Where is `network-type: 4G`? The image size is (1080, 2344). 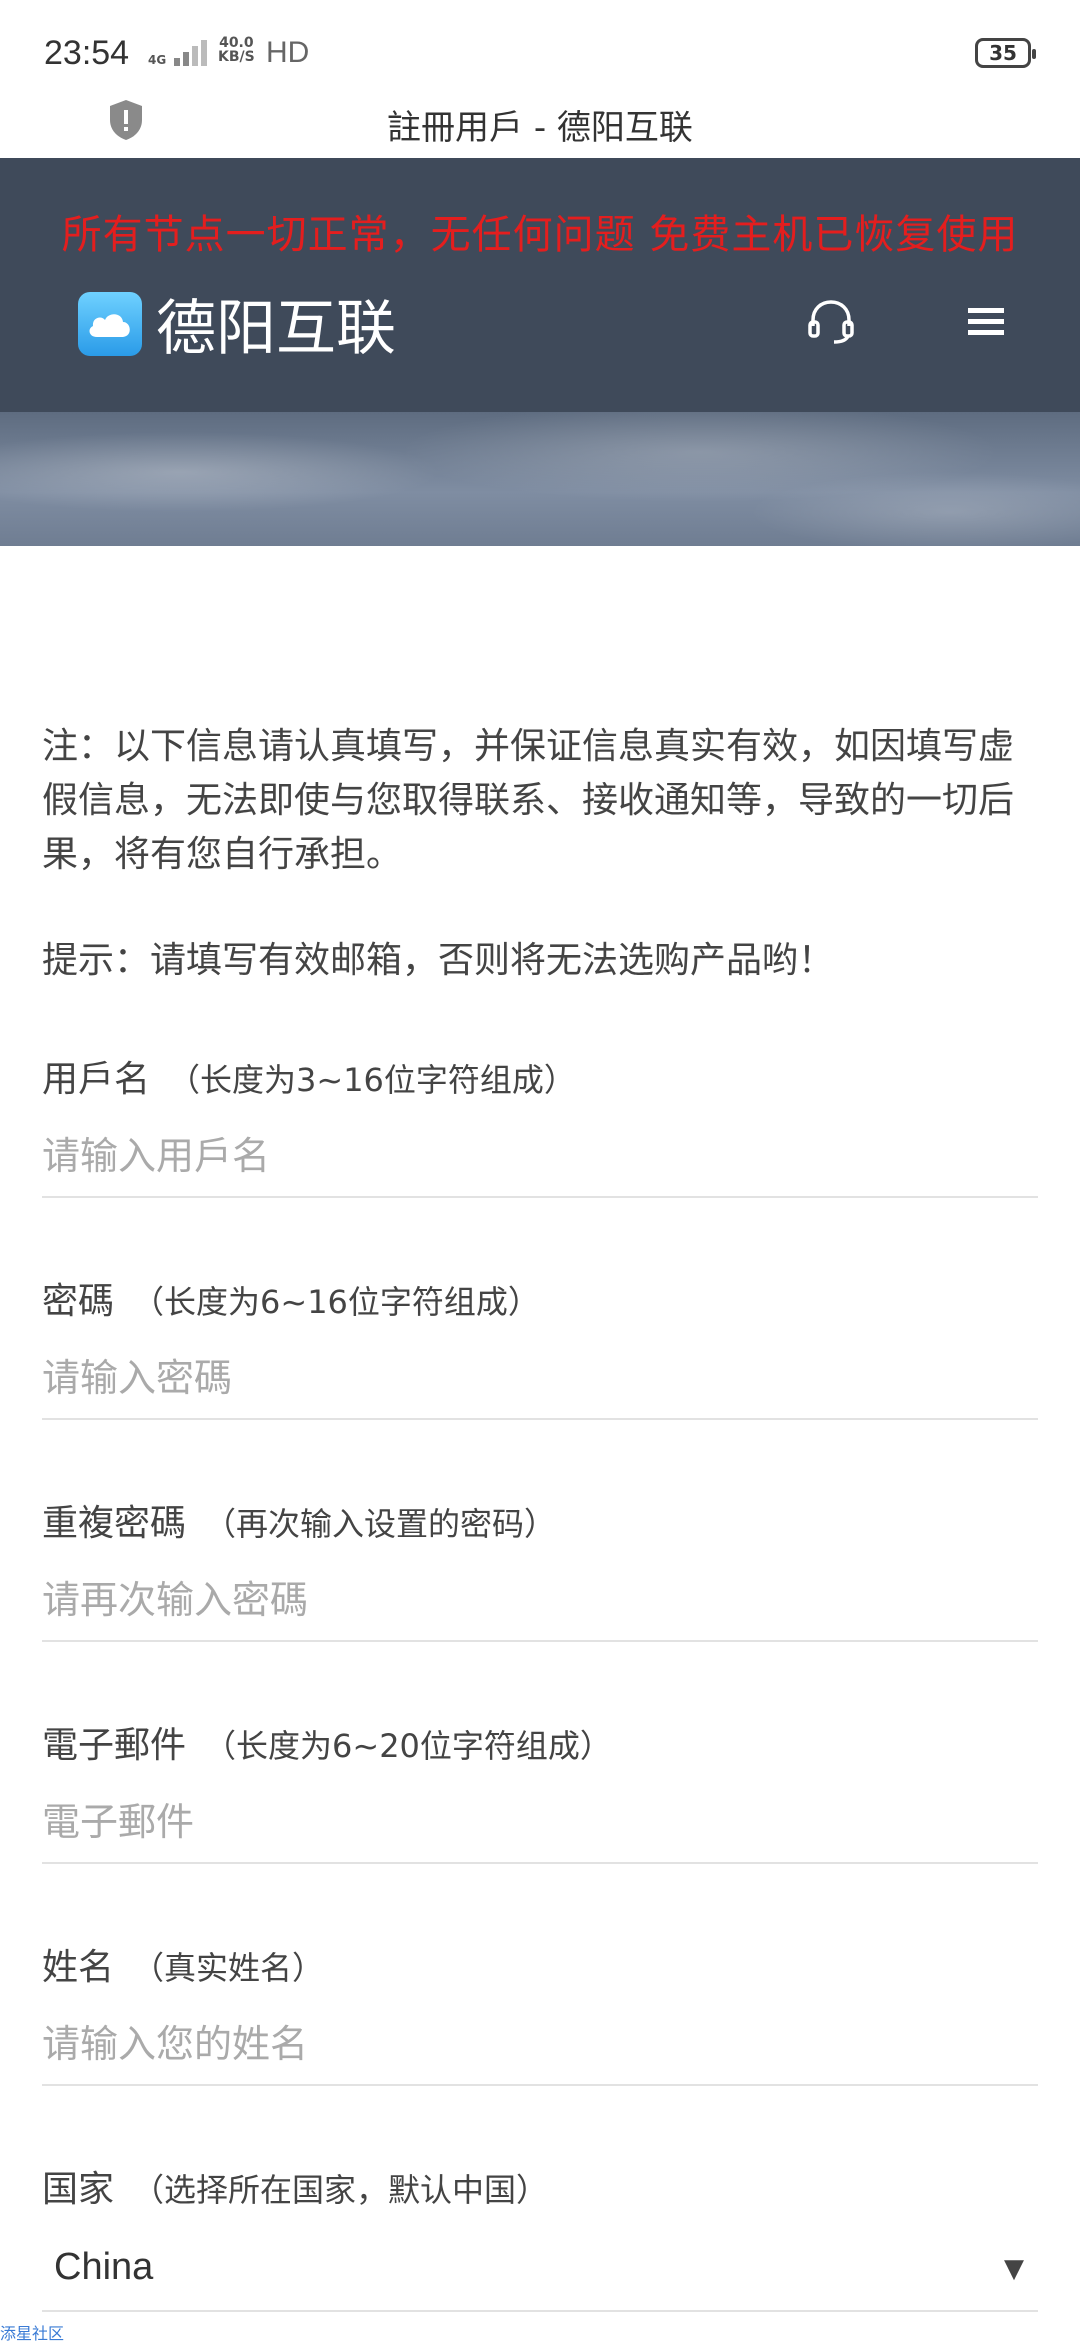 network-type: 4G is located at coordinates (157, 60).